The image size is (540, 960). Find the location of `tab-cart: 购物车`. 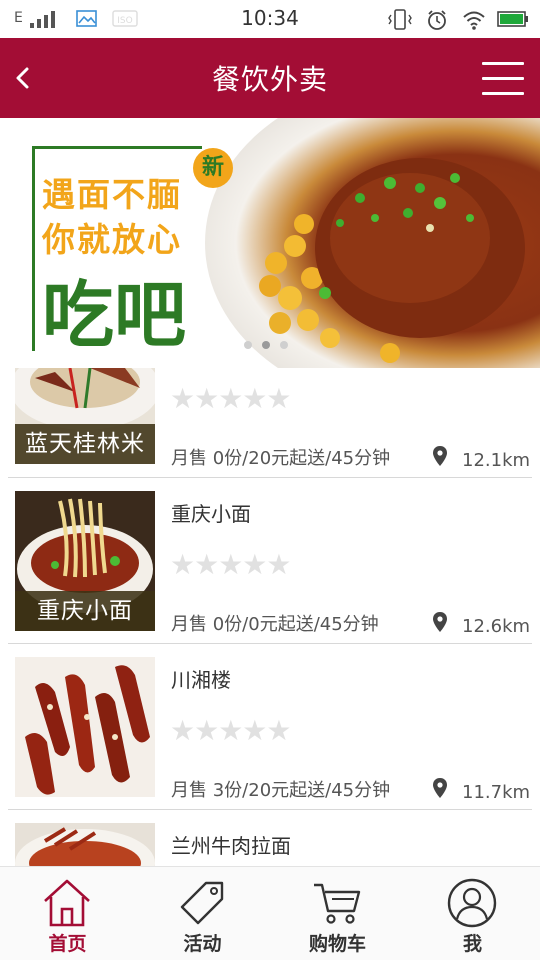

tab-cart: 购物车 is located at coordinates (337, 913).